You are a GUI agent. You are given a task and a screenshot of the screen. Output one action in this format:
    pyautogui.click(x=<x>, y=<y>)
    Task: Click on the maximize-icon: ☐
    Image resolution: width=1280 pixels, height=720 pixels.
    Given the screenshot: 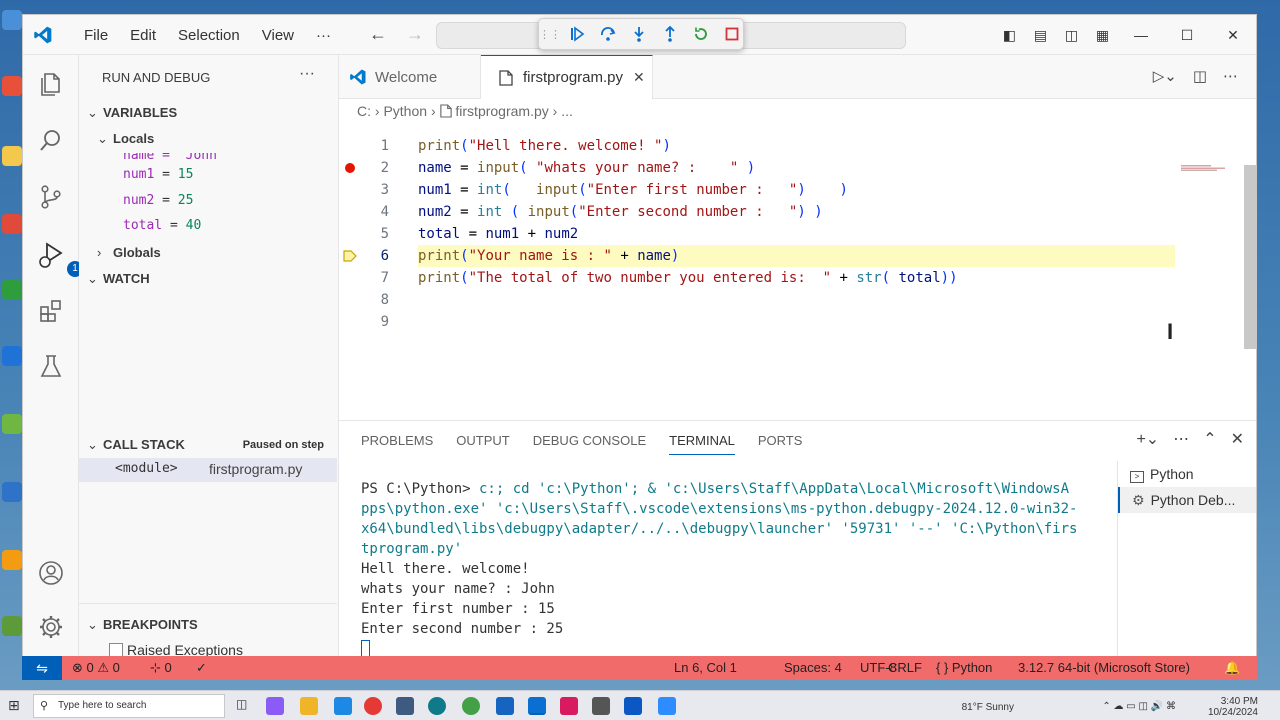 What is the action you would take?
    pyautogui.click(x=1187, y=35)
    